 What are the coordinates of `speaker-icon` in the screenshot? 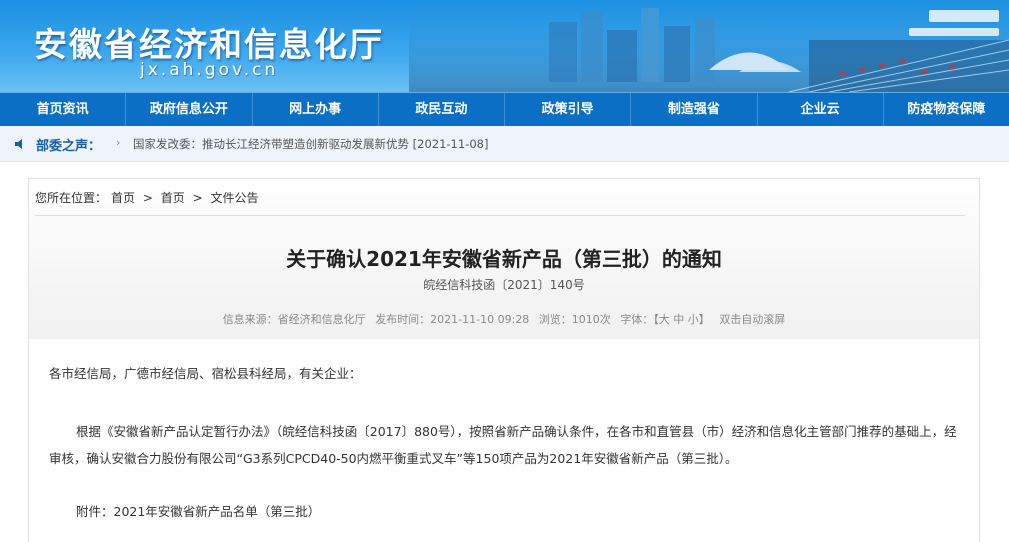 It's located at (18, 144).